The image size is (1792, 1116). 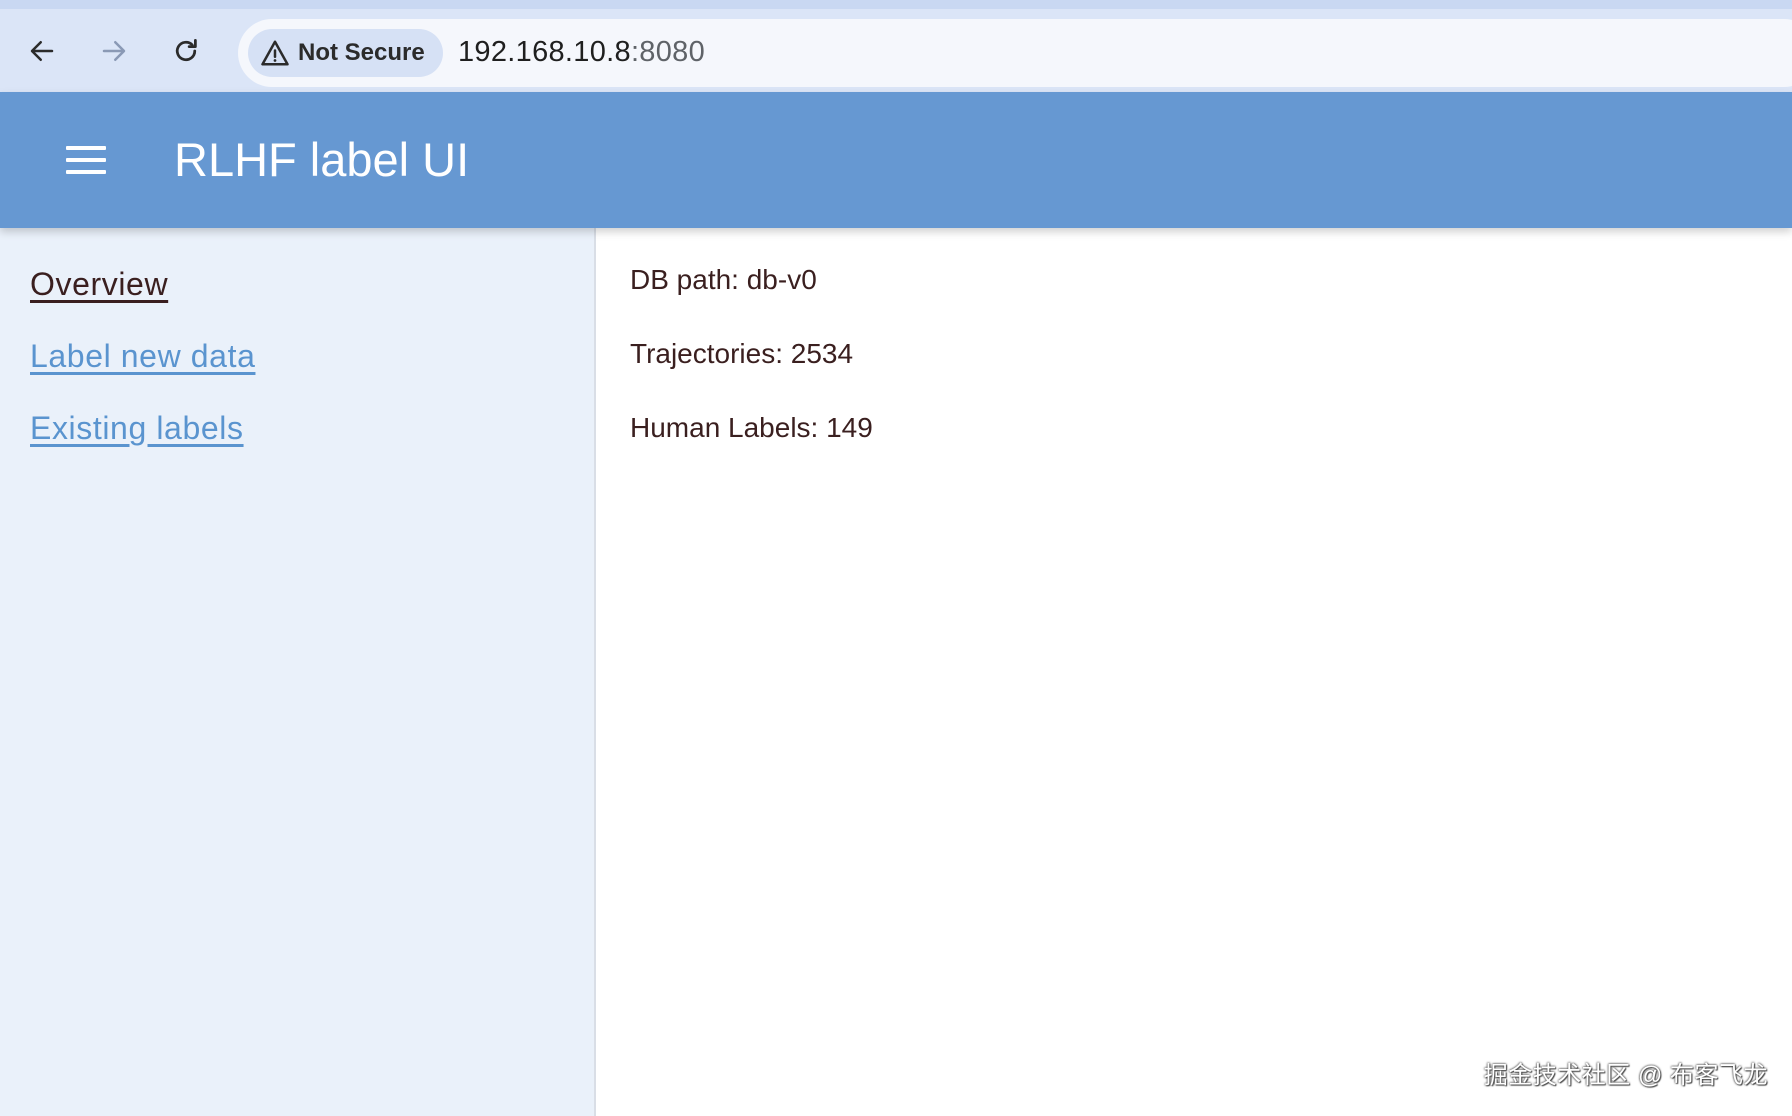 I want to click on forward-button, so click(x=114, y=51).